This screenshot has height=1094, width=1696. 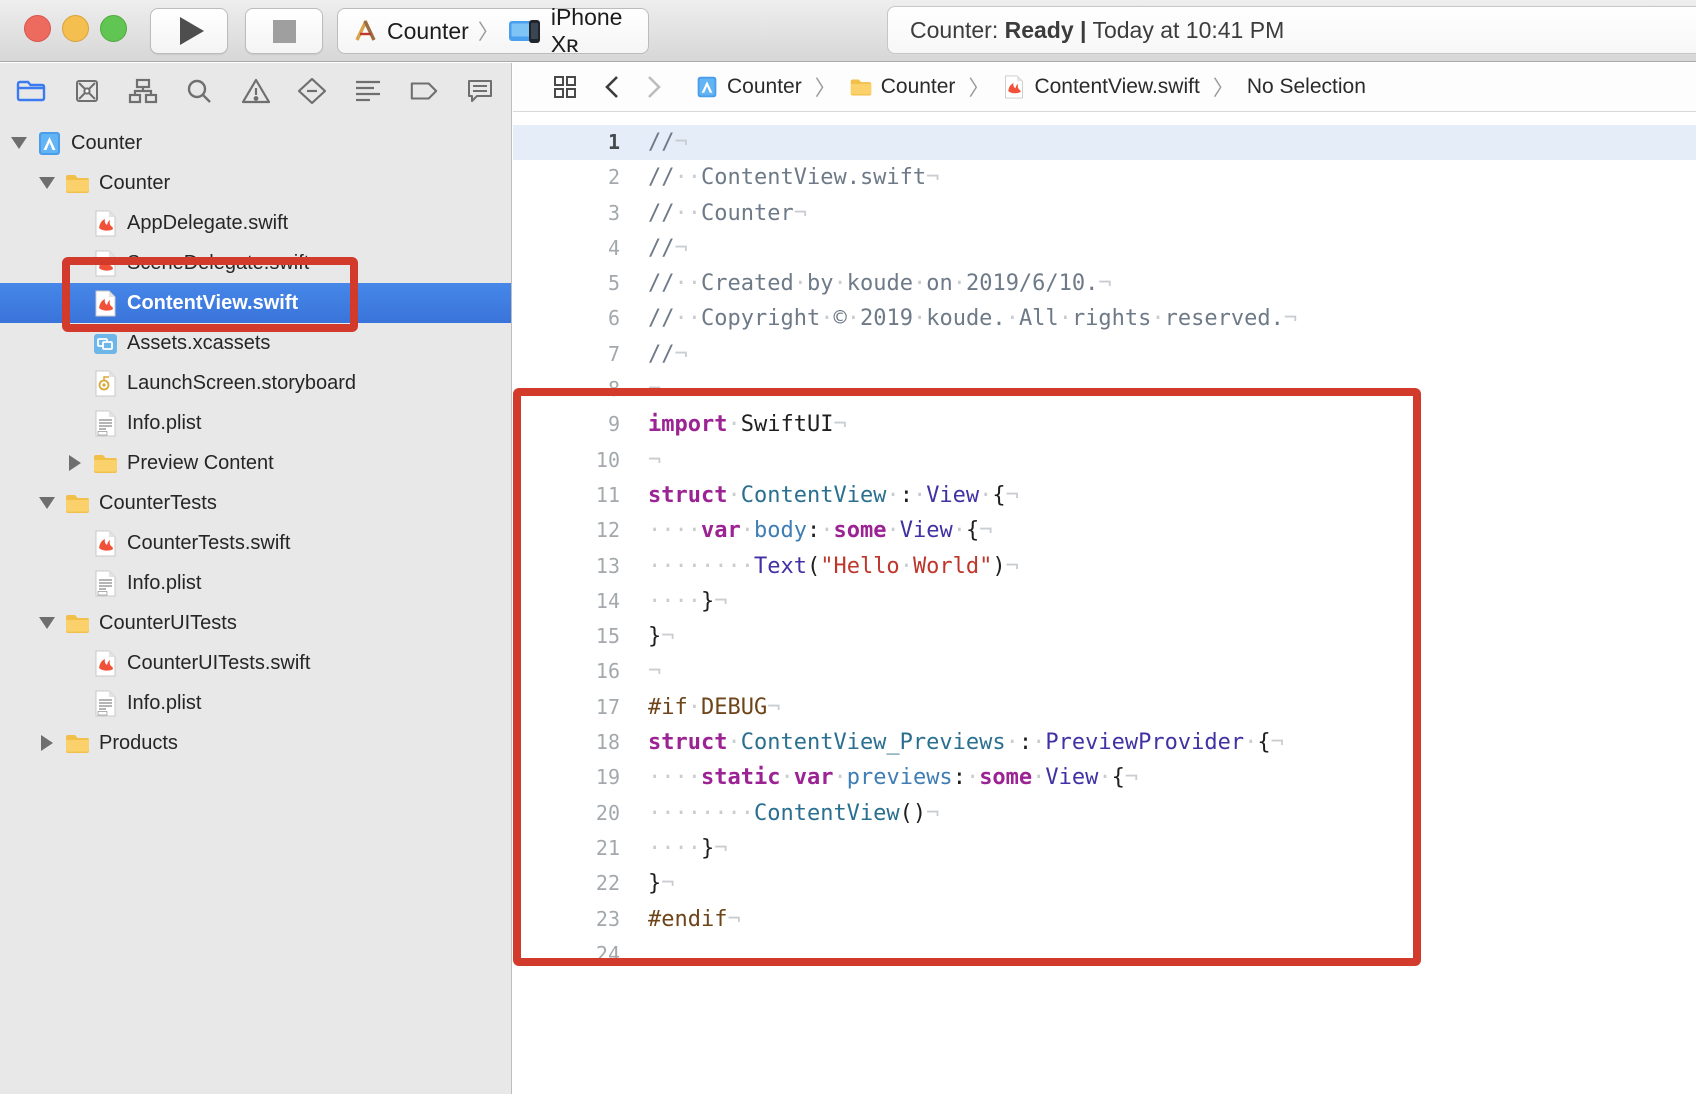 What do you see at coordinates (1104, 883) in the screenshot?
I see `code-line: 22}¬` at bounding box center [1104, 883].